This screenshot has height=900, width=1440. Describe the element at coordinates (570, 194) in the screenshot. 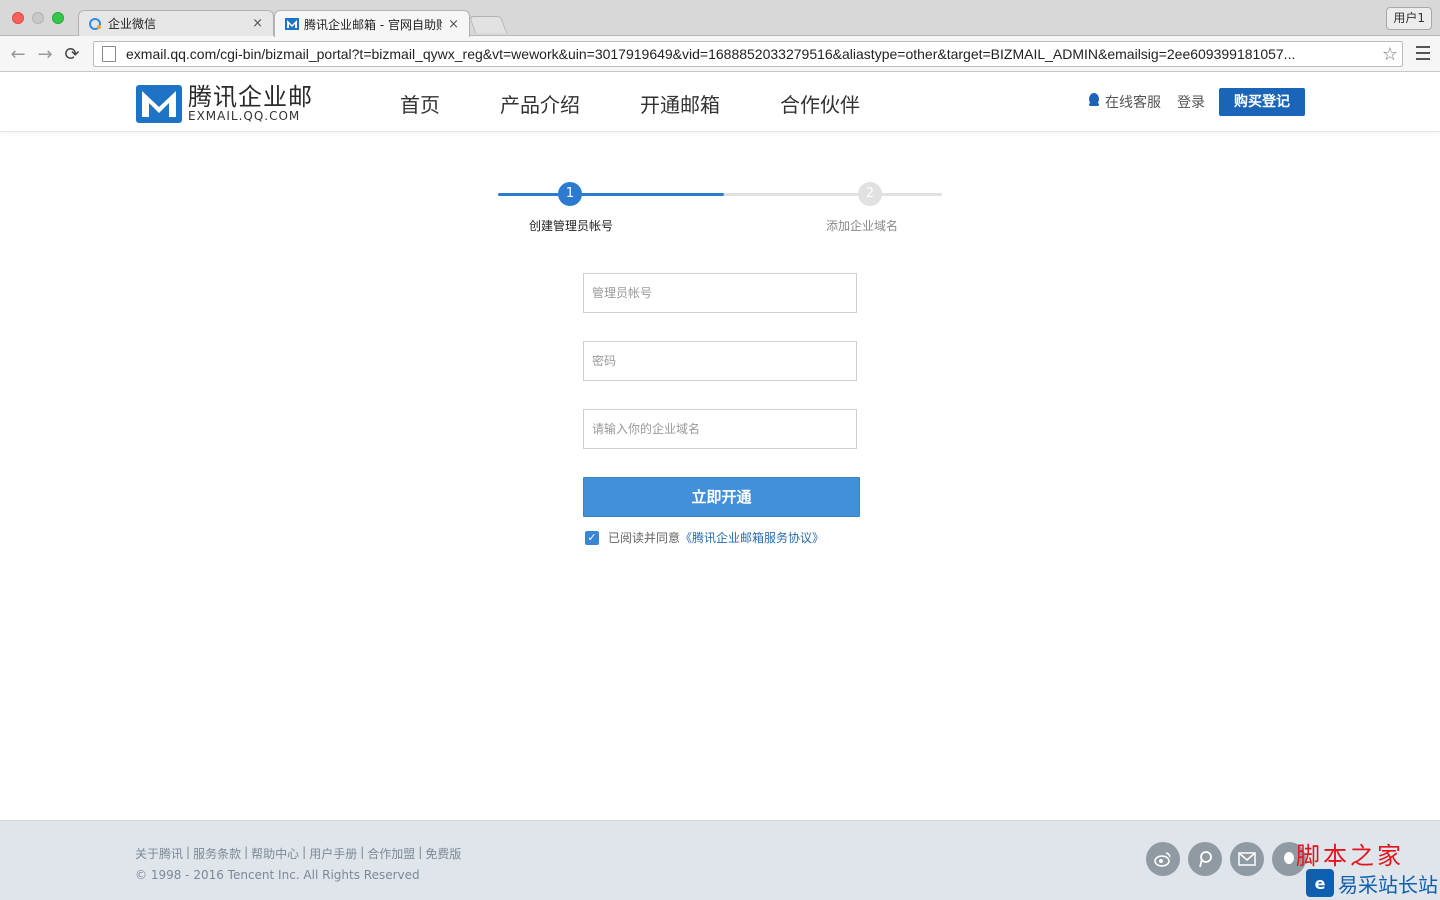

I see `step-1-marker: 1` at that location.